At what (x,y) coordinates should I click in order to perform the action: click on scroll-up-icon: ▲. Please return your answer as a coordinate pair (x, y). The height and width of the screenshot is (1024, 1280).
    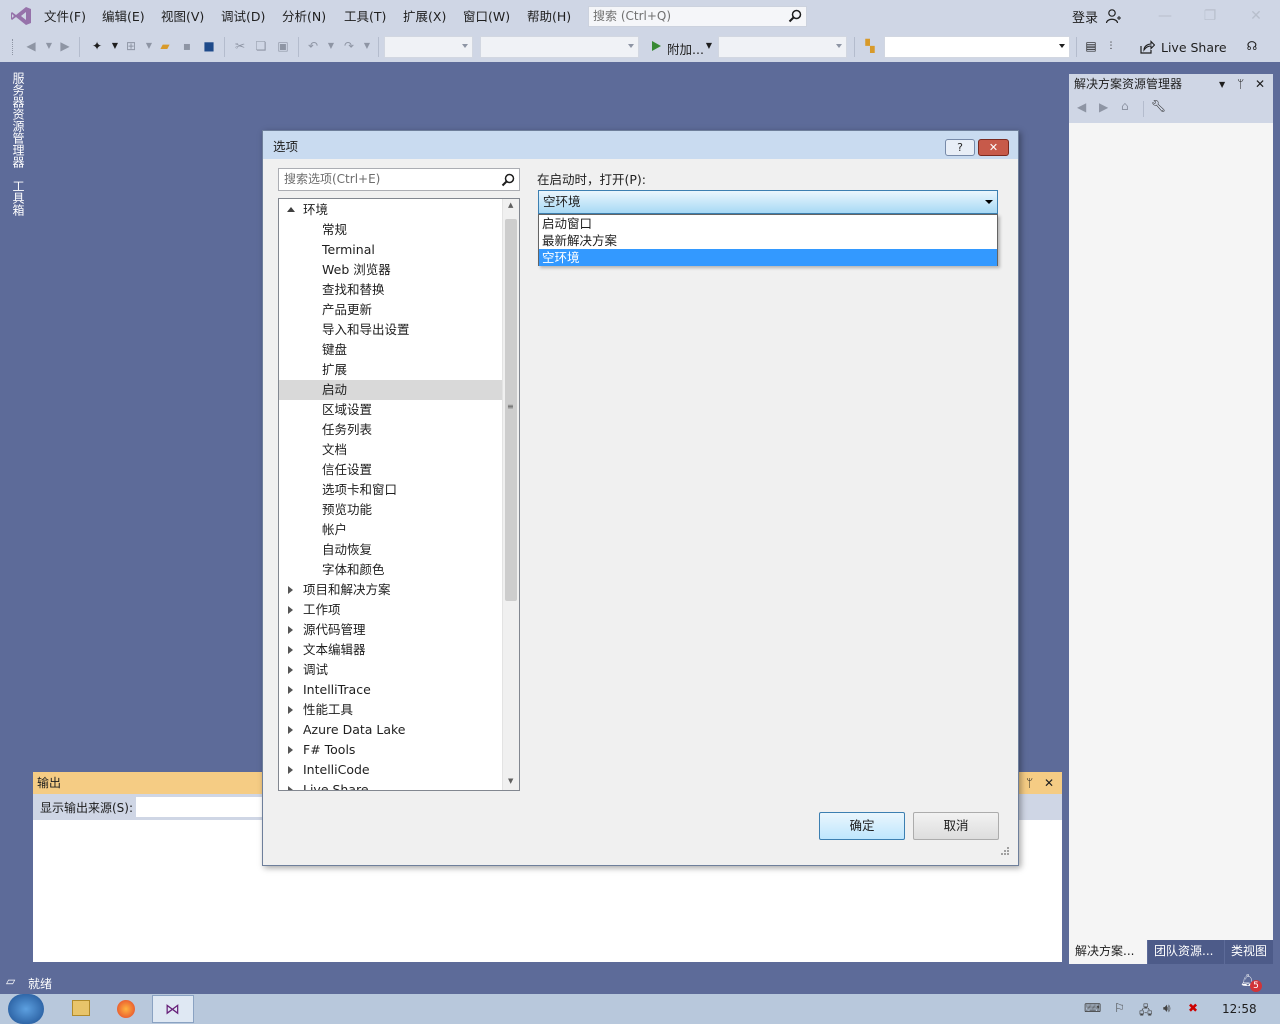
    Looking at the image, I should click on (510, 205).